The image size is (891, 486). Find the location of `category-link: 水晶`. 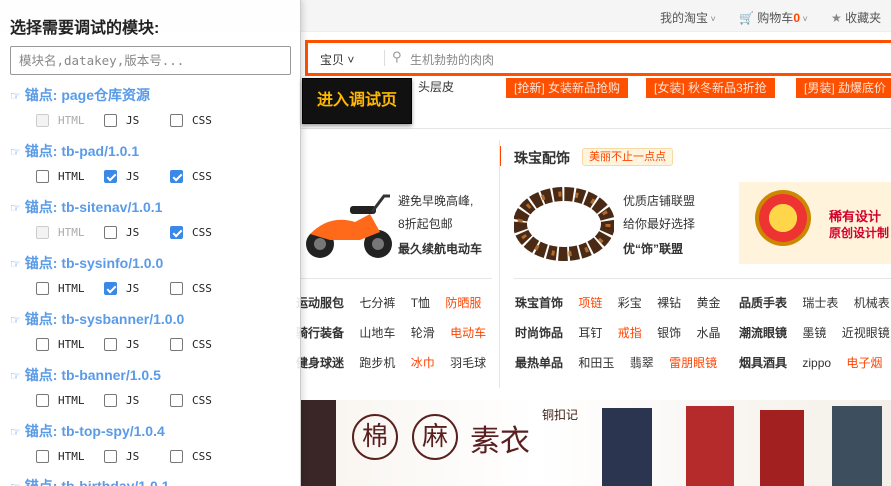

category-link: 水晶 is located at coordinates (708, 333).